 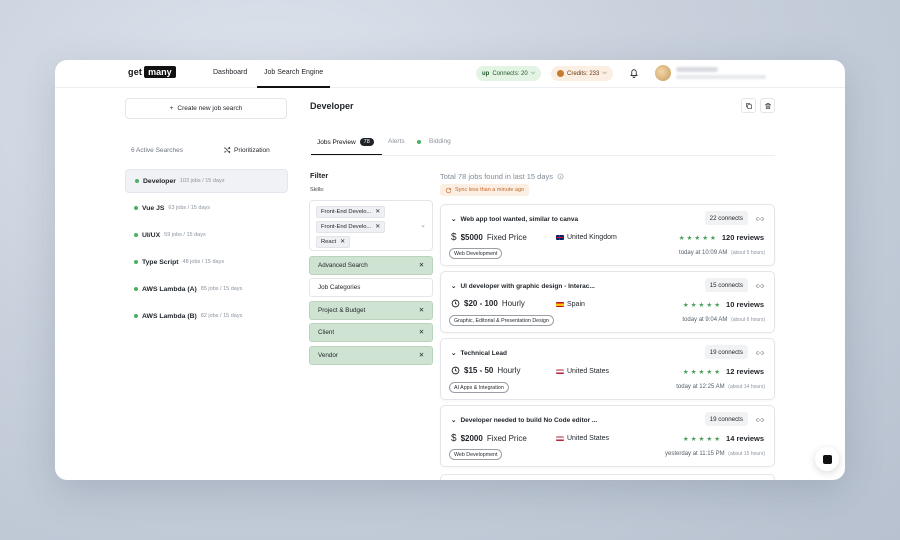 I want to click on dollar-icon: $, so click(x=454, y=438).